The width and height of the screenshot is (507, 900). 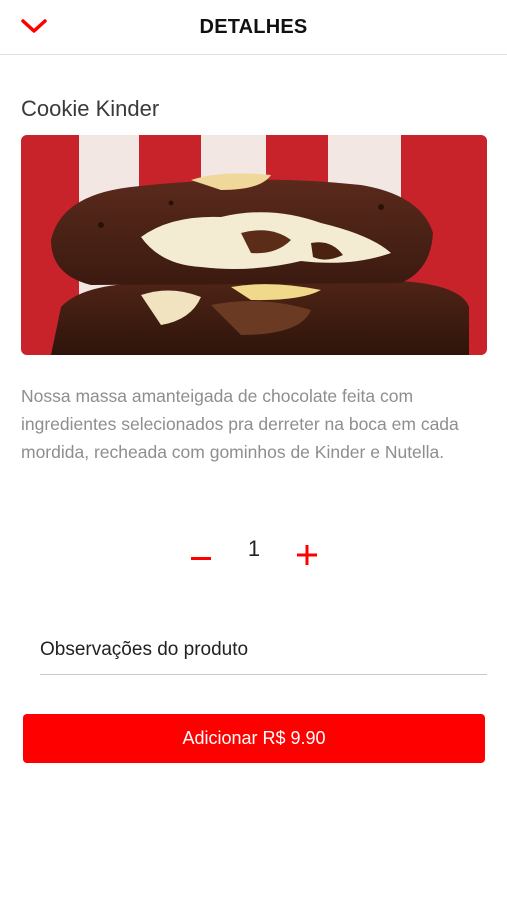 I want to click on add-button-label: Adicionar, so click(x=220, y=738).